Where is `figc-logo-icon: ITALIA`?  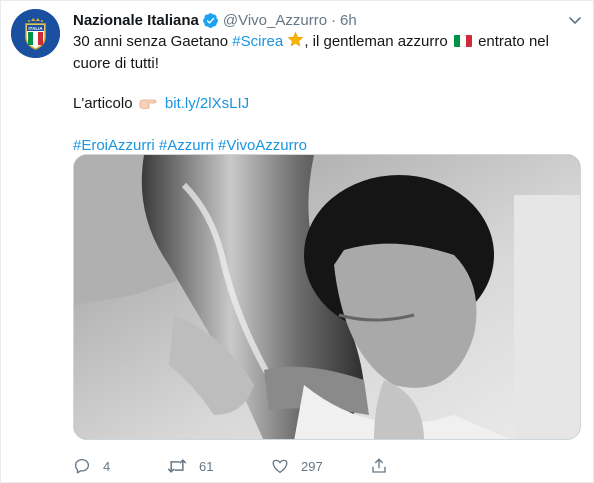 figc-logo-icon: ITALIA is located at coordinates (35, 33).